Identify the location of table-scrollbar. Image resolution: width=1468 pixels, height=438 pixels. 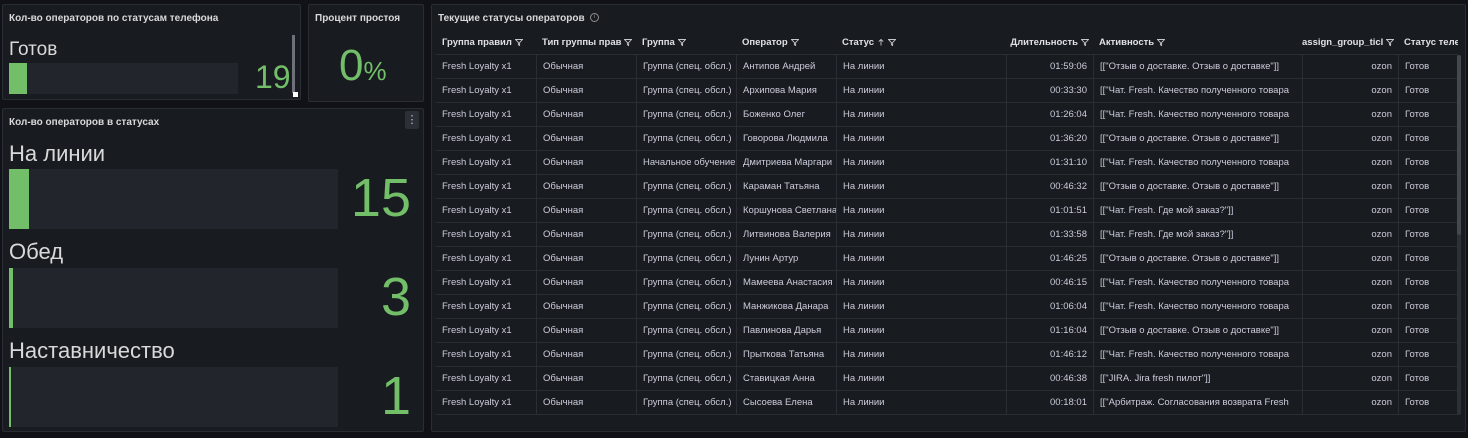
(1459, 235).